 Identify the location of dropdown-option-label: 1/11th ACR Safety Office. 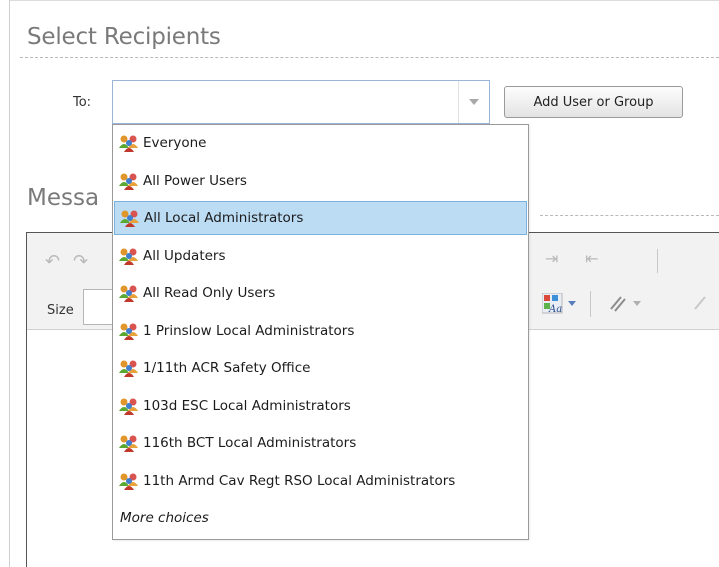
(227, 368).